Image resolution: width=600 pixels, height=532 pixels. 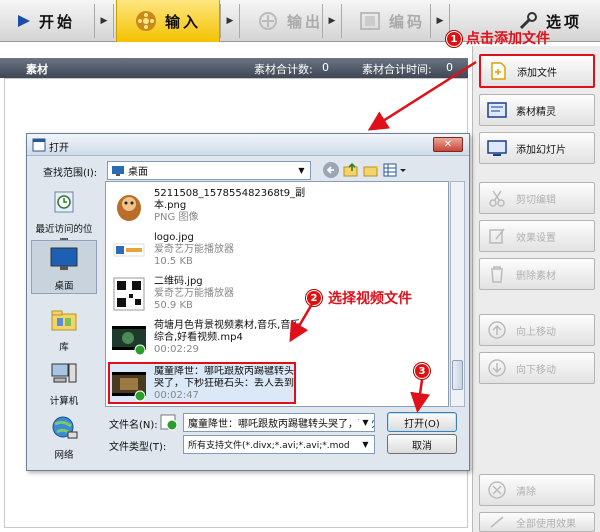 I want to click on view-menu-button, so click(x=395, y=170).